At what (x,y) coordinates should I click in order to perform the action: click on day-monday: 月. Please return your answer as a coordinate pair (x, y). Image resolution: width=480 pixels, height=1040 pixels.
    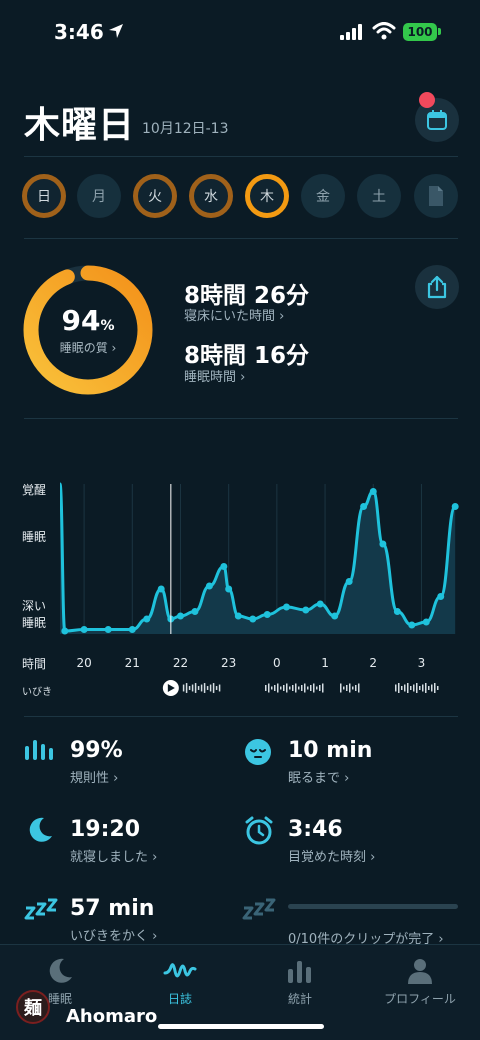
    Looking at the image, I should click on (99, 196).